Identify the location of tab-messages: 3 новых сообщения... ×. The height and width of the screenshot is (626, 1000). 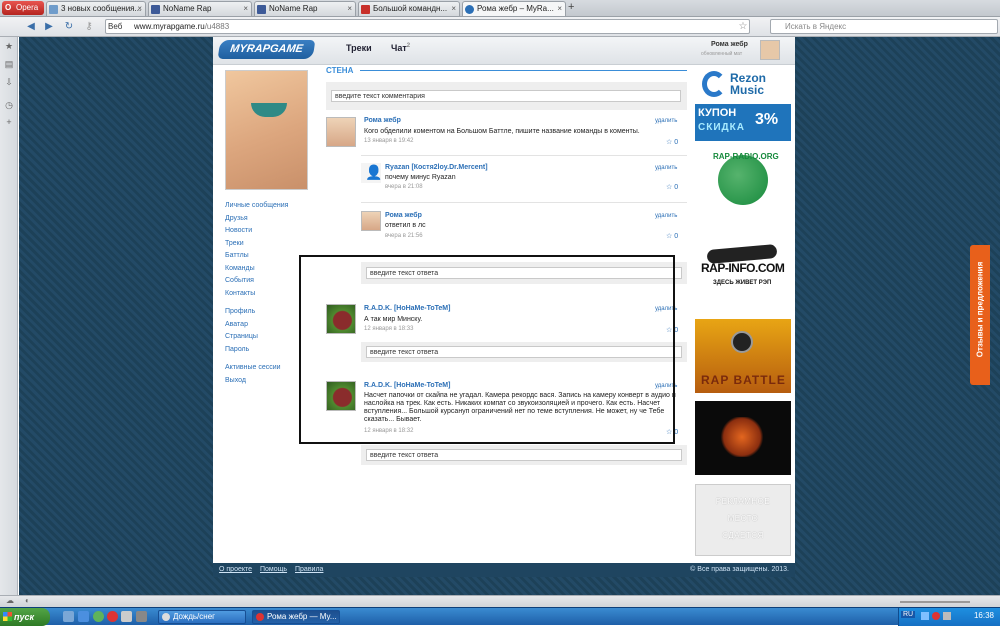
(96, 8).